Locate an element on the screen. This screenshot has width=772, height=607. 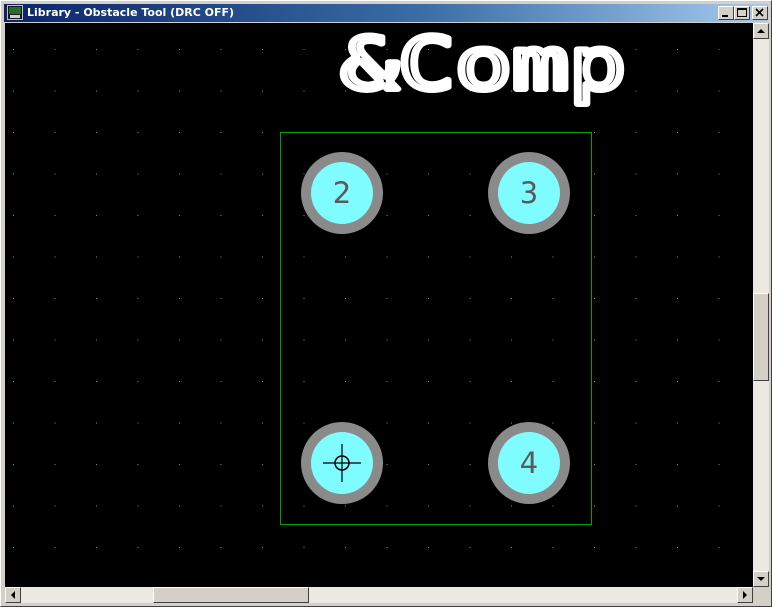
arrow-left-icon is located at coordinates (13, 595).